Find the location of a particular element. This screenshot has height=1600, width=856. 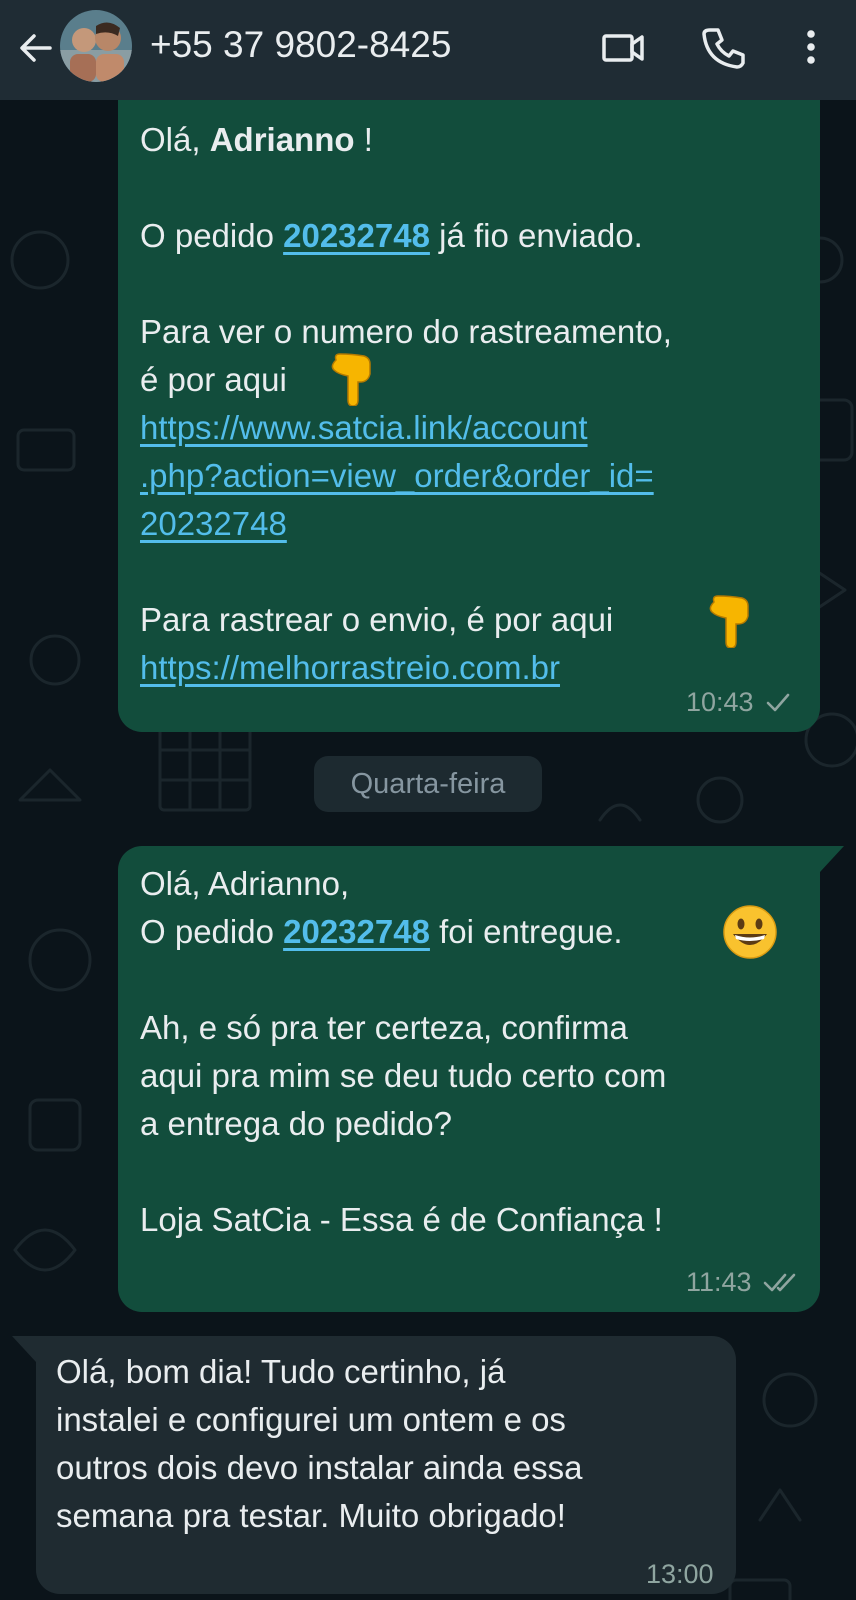

tracking-link: https://www.satcia.link/account is located at coordinates (364, 428).